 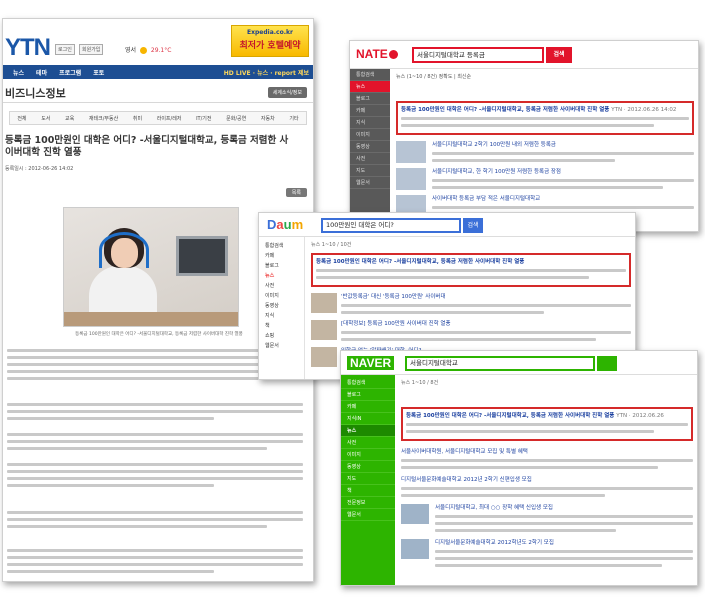 What do you see at coordinates (391, 225) in the screenshot?
I see `daum-search-input: 100만원인 대학은 어디?` at bounding box center [391, 225].